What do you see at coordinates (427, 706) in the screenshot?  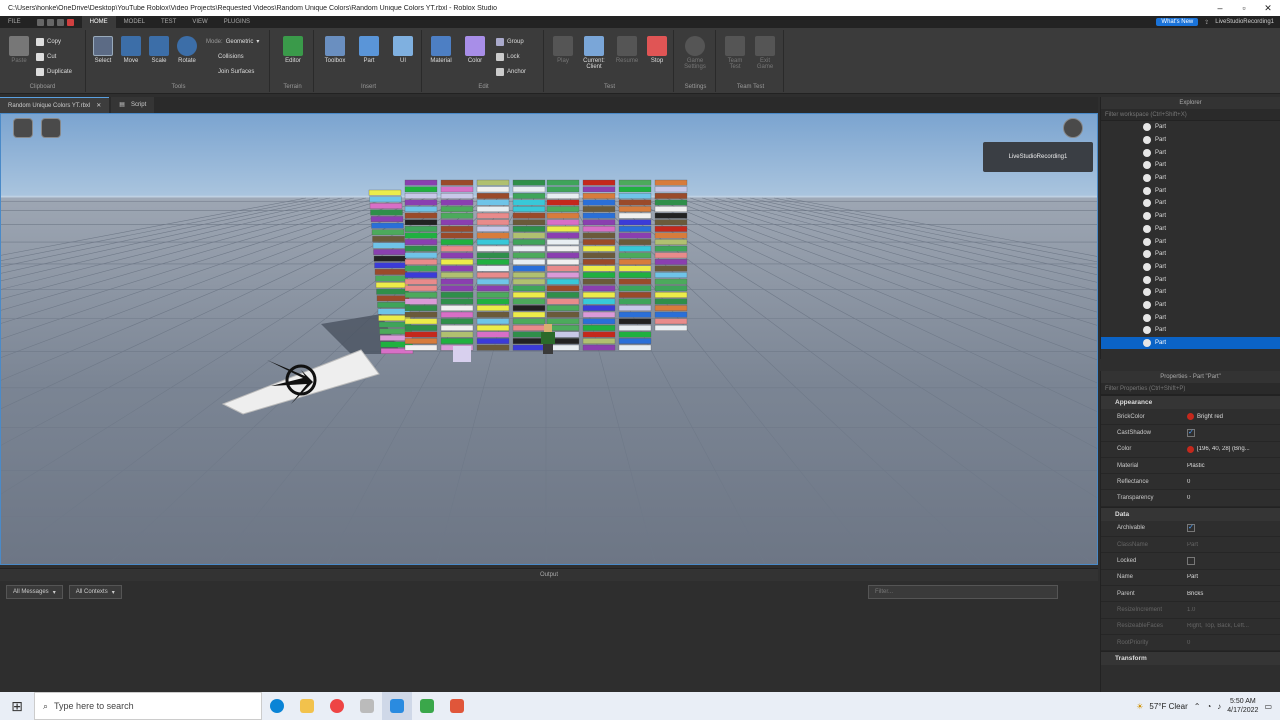 I see `camtasia-icon` at bounding box center [427, 706].